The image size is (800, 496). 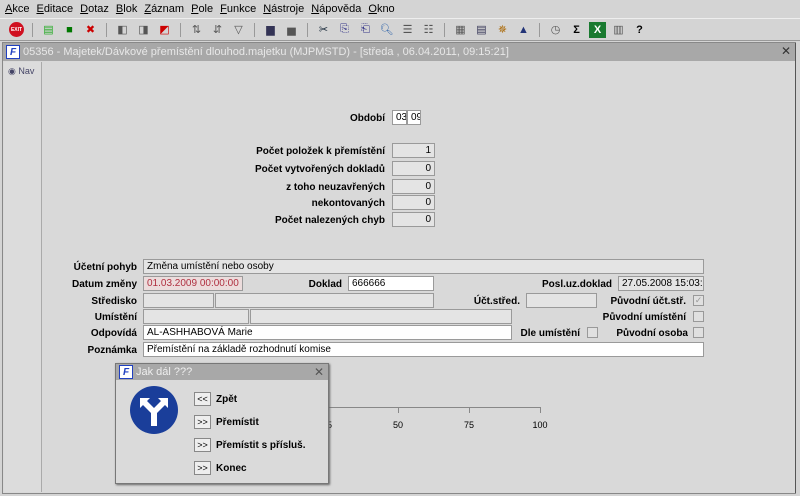 I want to click on dialog-title: Jak dál ???, so click(x=164, y=372).